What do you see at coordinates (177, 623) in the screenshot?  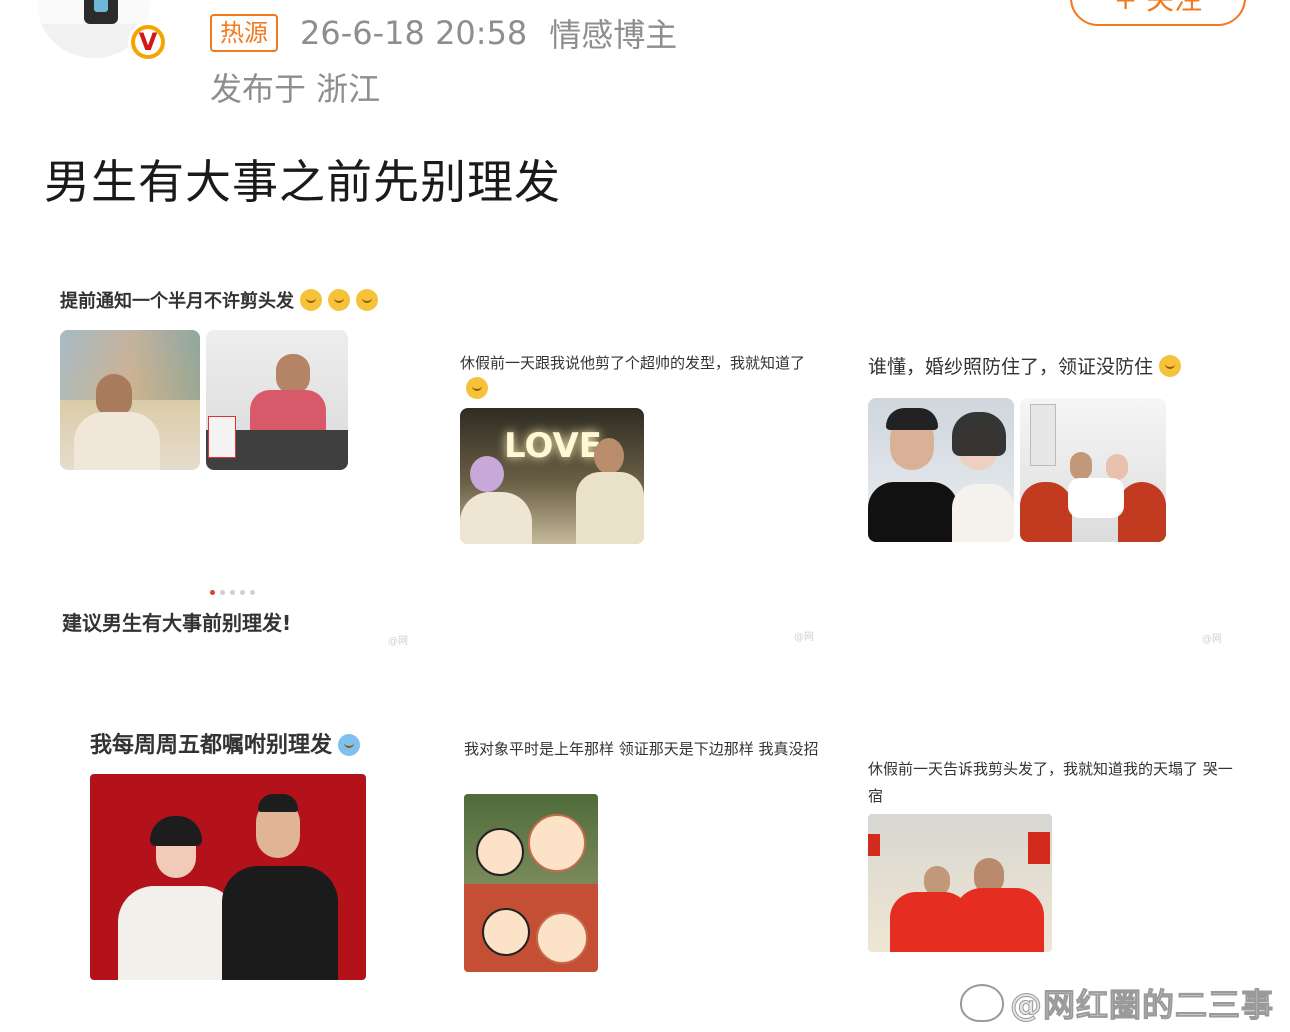 I see `caption-1-footer: 建议男生有大事前别理发!` at bounding box center [177, 623].